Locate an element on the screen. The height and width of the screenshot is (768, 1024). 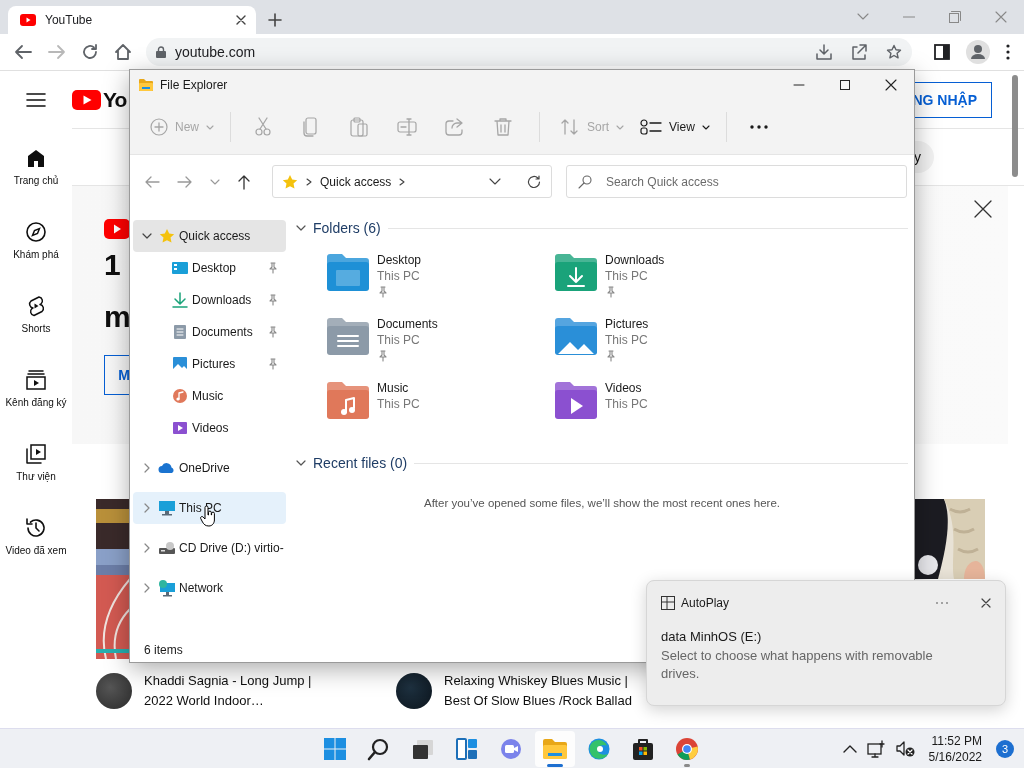
subscriptions-icon is located at coordinates (36, 380).